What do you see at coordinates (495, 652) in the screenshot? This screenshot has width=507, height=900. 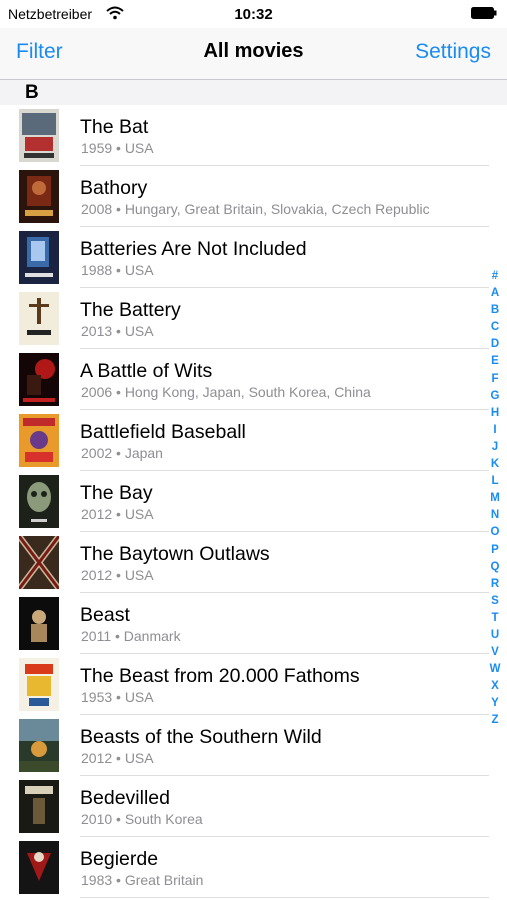 I see `index-letter: V` at bounding box center [495, 652].